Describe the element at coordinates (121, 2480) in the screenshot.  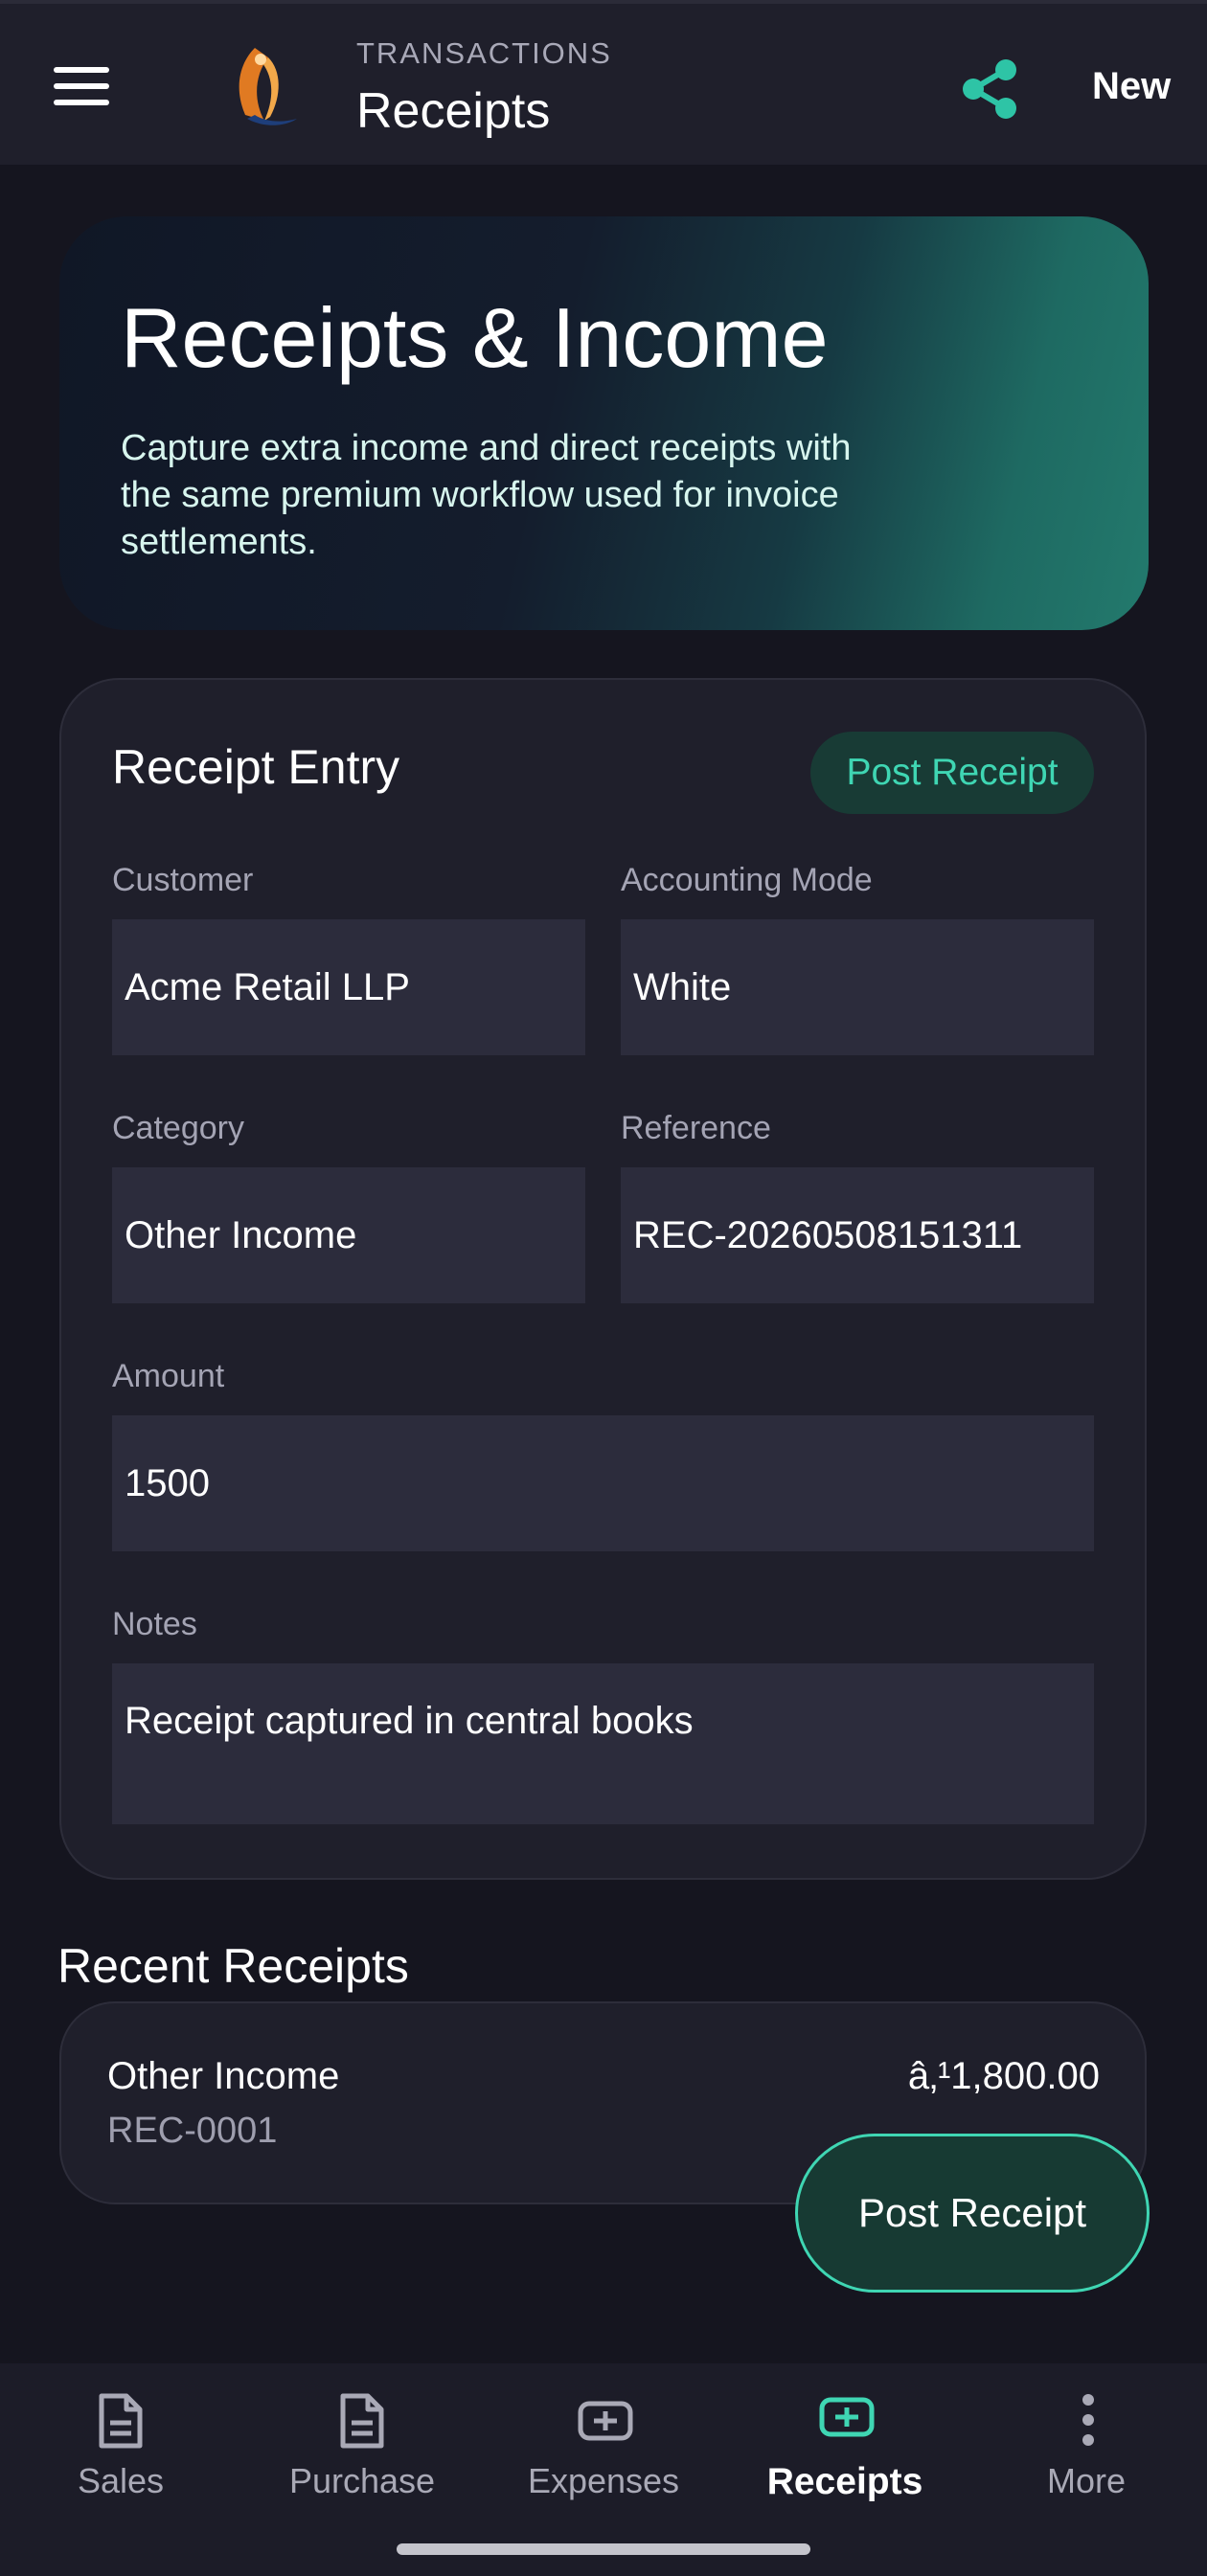
I see `nav-label: Sales` at that location.